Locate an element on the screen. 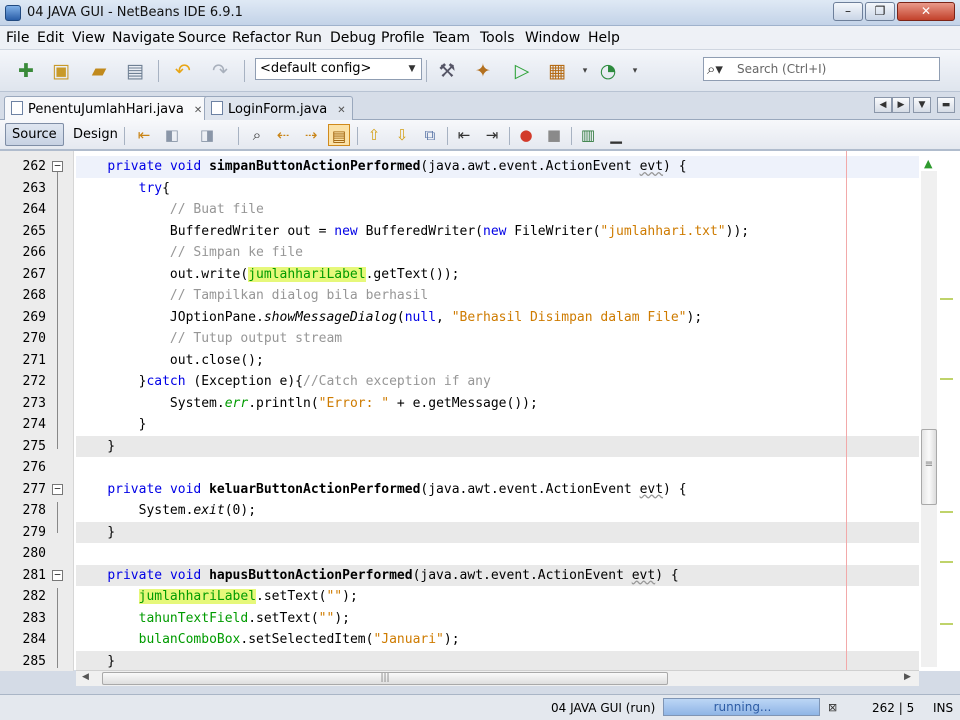  find-previous-icon: ⇠ is located at coordinates (283, 135).